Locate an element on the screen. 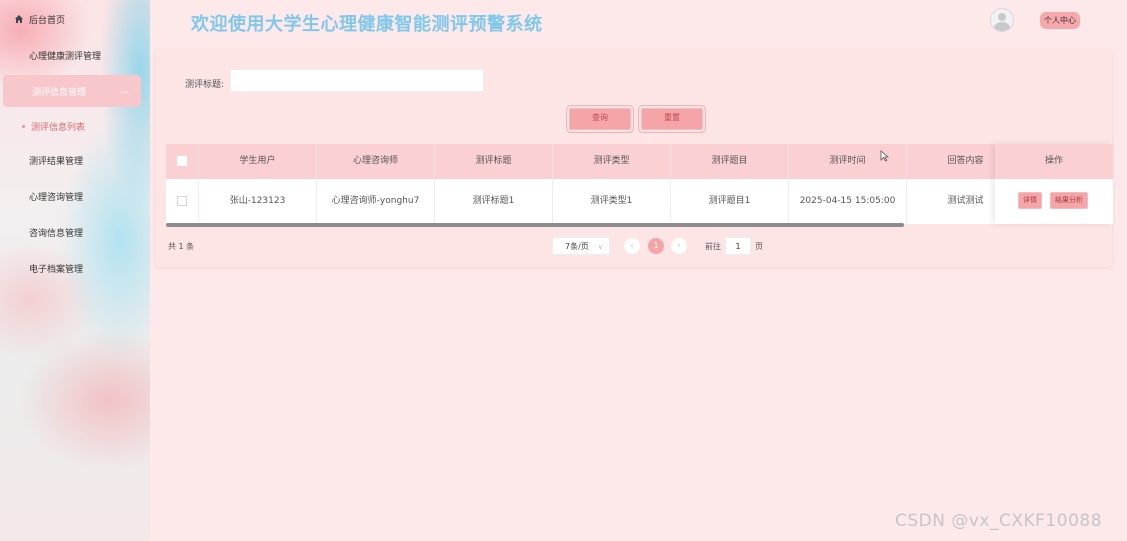  column-header: 测评题目 is located at coordinates (730, 161).